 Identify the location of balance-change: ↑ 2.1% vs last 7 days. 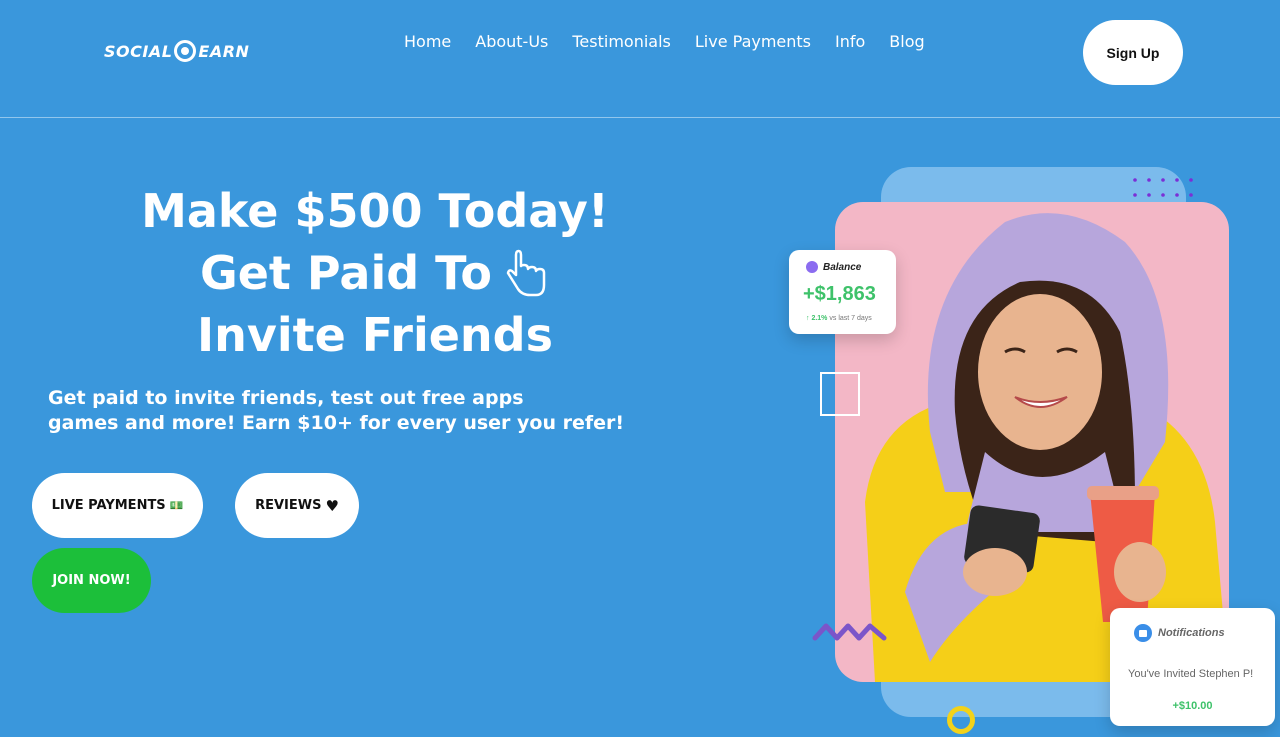
(839, 318).